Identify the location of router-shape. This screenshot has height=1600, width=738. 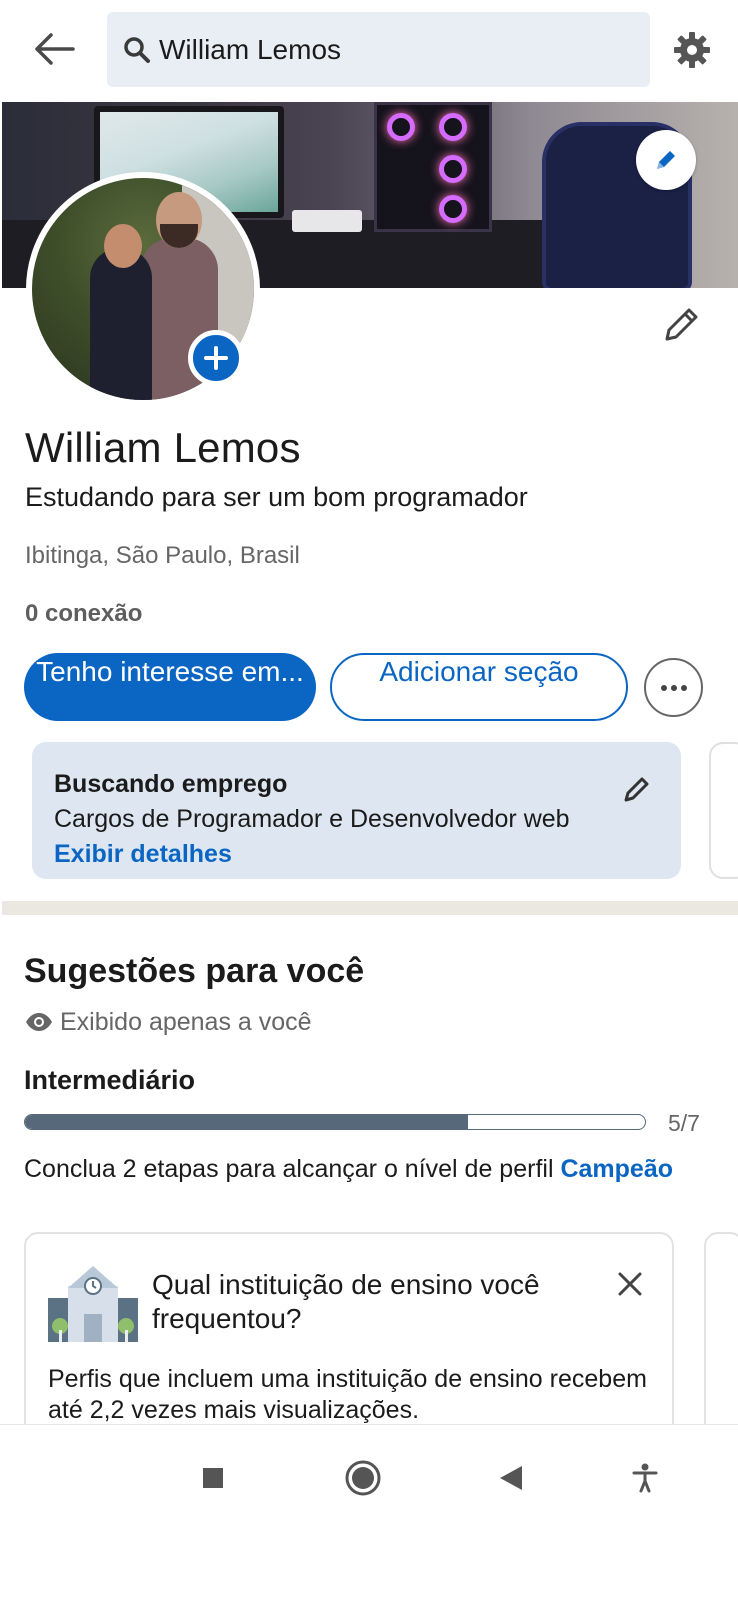
(327, 221).